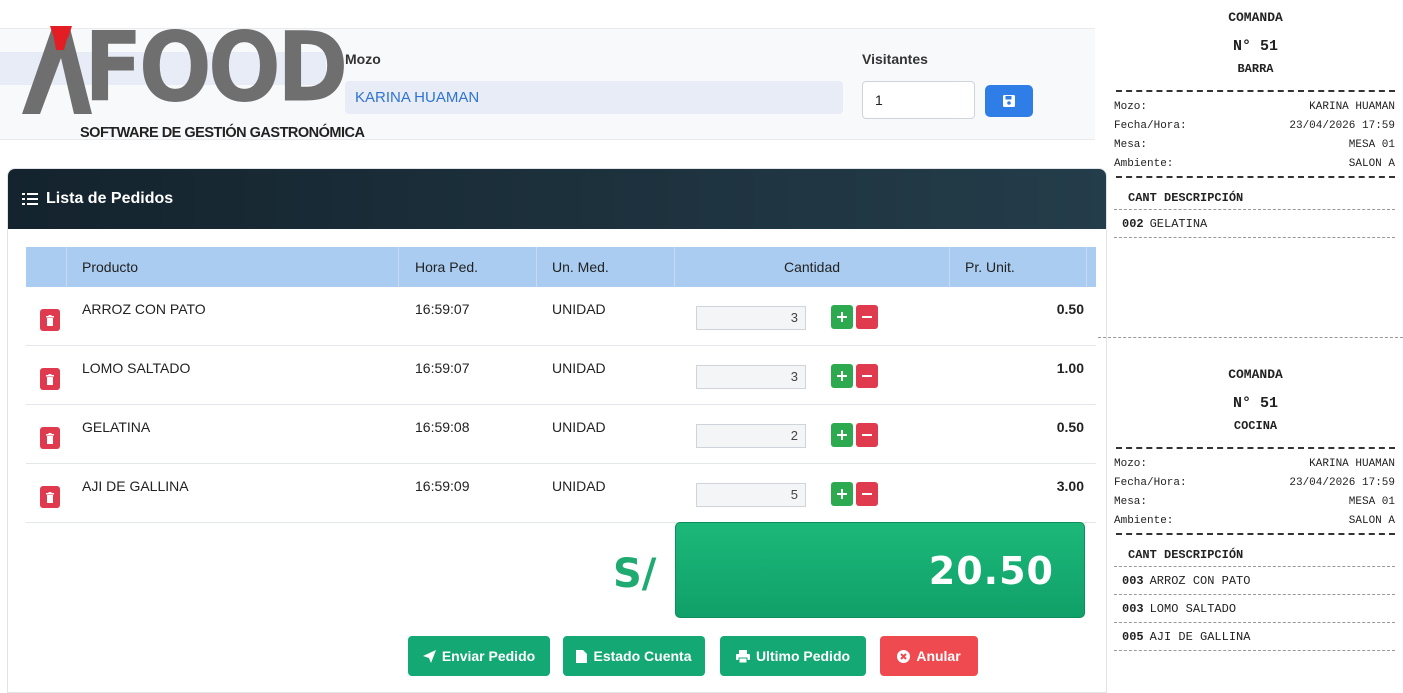 Image resolution: width=1403 pixels, height=693 pixels. I want to click on table-row: ARROZ CON PATO 16:59:07 UNIDAD 3 0.50, so click(561, 316).